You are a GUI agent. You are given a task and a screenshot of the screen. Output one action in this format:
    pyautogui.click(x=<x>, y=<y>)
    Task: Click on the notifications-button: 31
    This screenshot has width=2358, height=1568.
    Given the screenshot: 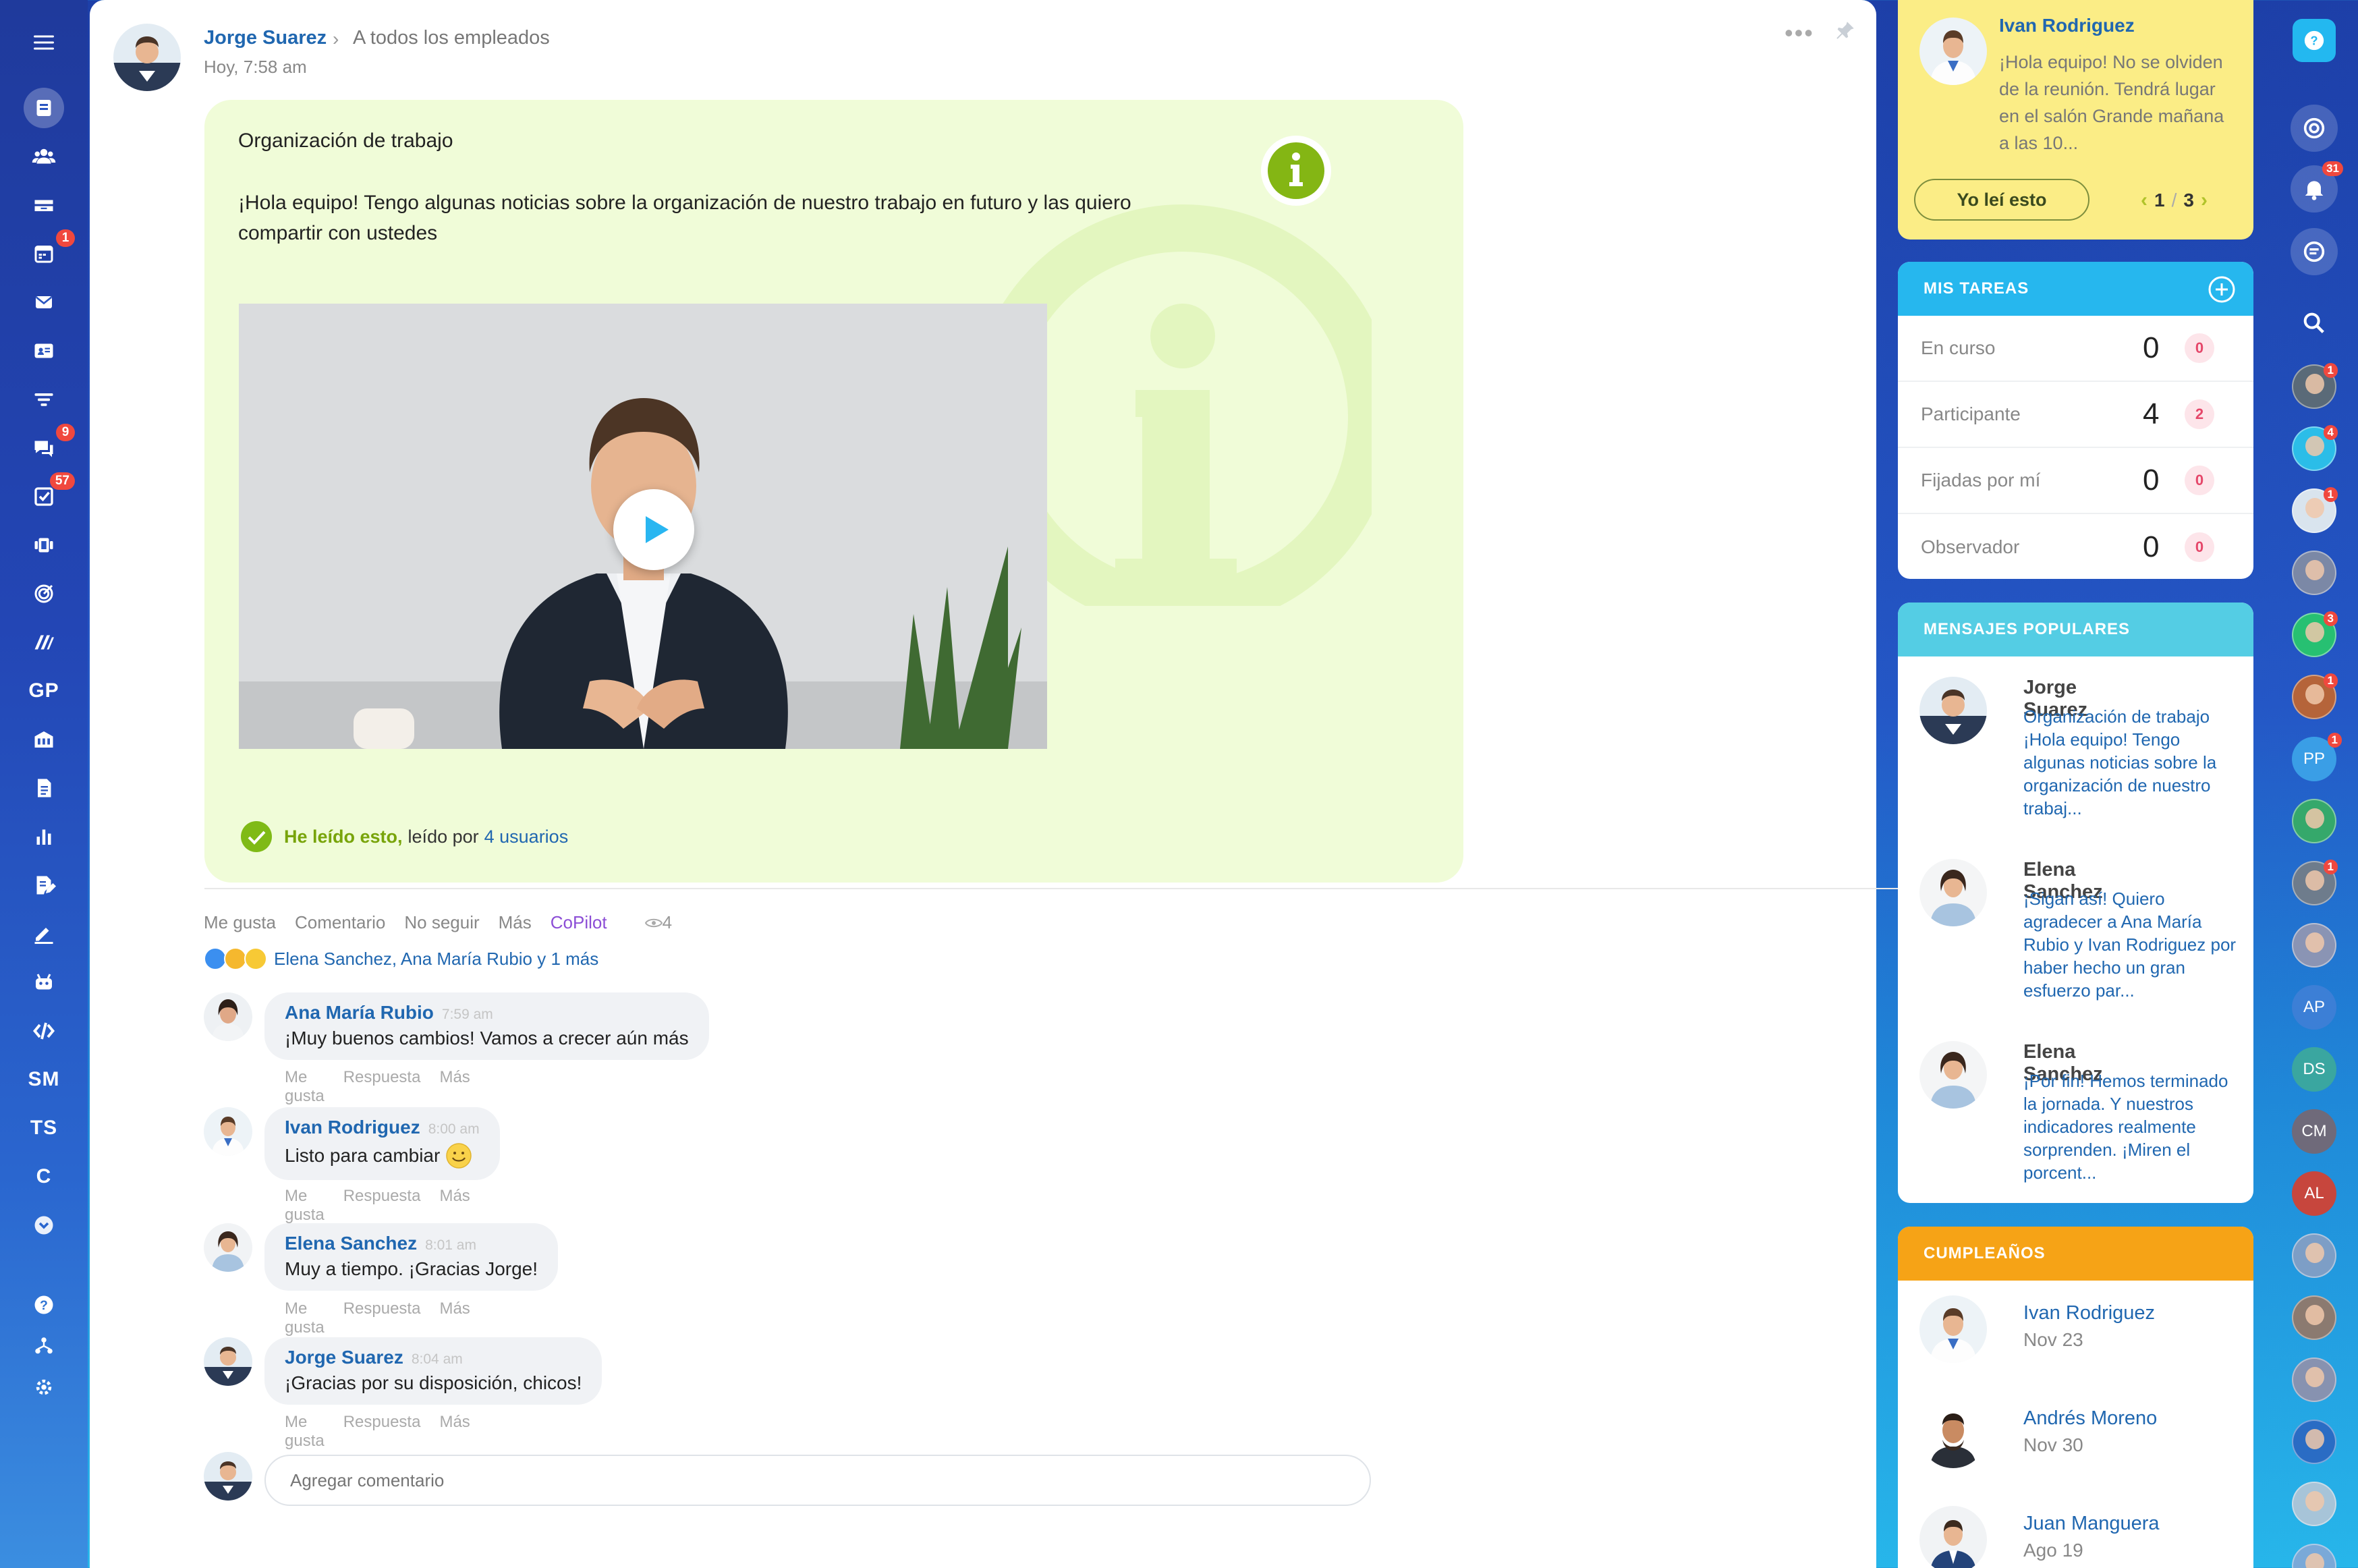 What is the action you would take?
    pyautogui.click(x=2317, y=187)
    